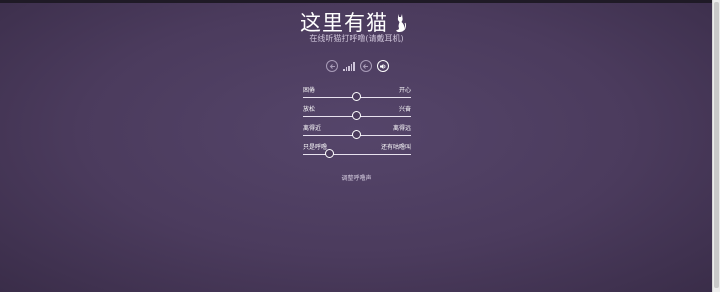 The image size is (720, 292). I want to click on speaker-icon, so click(382, 66).